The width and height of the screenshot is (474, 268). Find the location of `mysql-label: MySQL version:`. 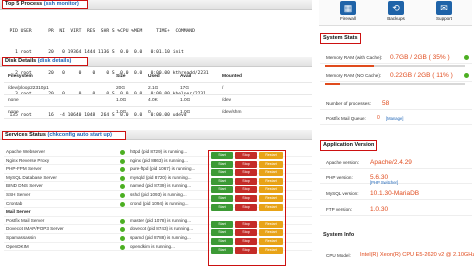

mysql-label: MySQL version: is located at coordinates (342, 193).